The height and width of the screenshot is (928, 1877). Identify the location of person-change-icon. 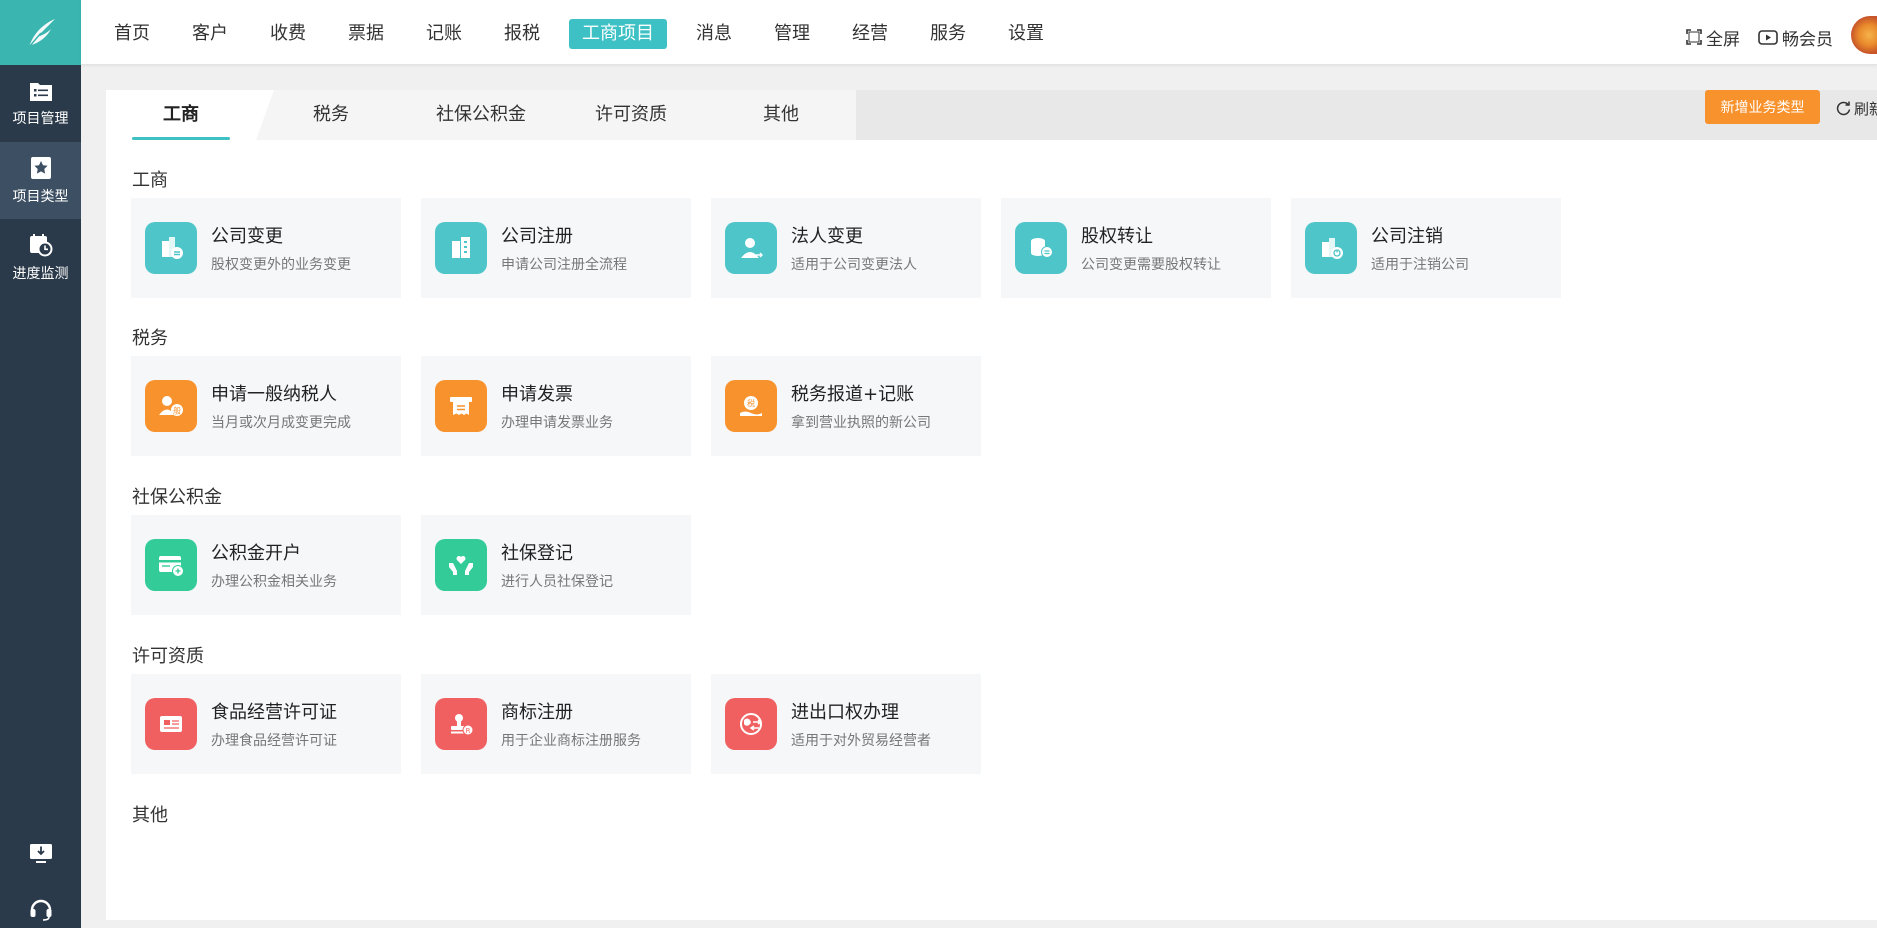
(751, 248).